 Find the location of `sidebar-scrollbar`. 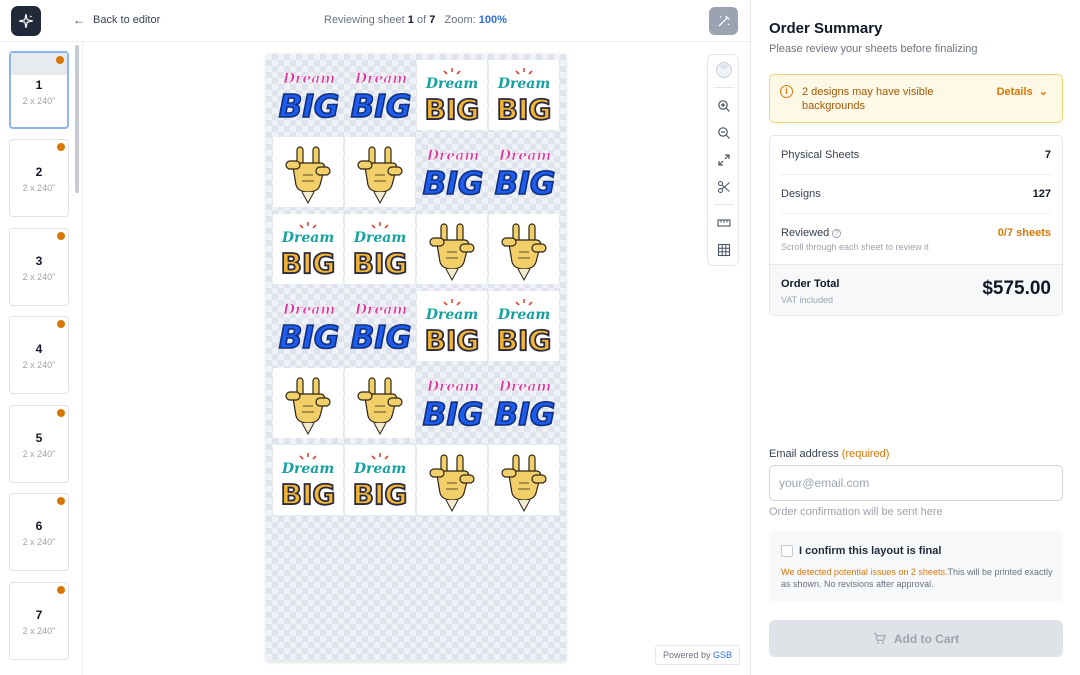

sidebar-scrollbar is located at coordinates (77, 119).